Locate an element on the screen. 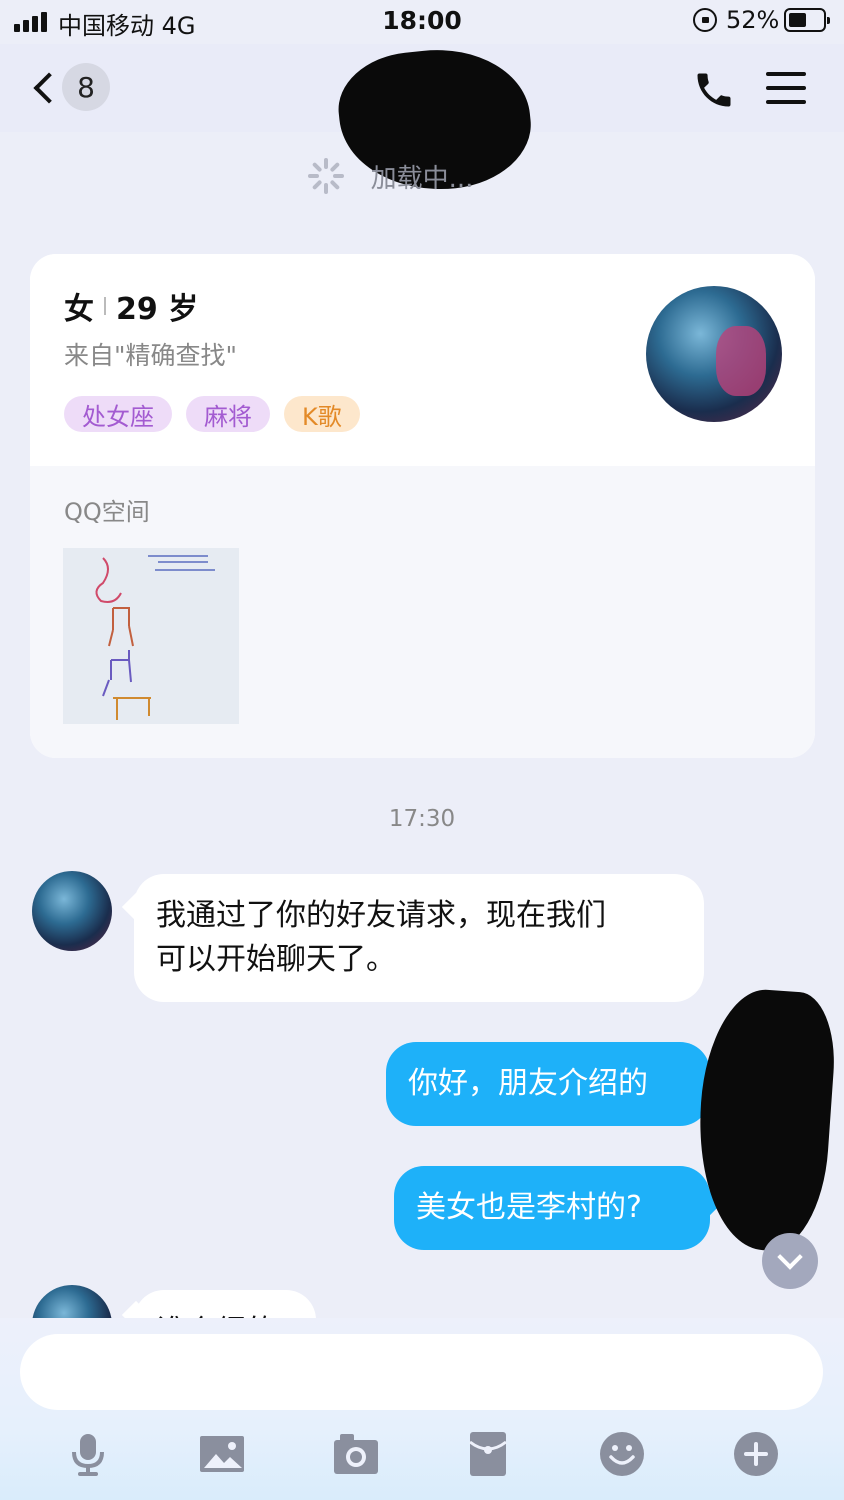 This screenshot has height=1500, width=844. battery-icon is located at coordinates (807, 20).